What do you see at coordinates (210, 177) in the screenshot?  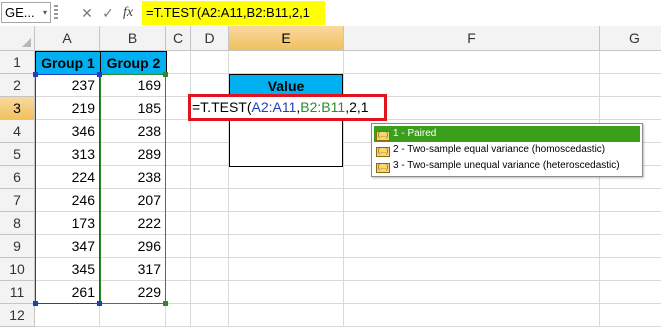 I see `cell-d6` at bounding box center [210, 177].